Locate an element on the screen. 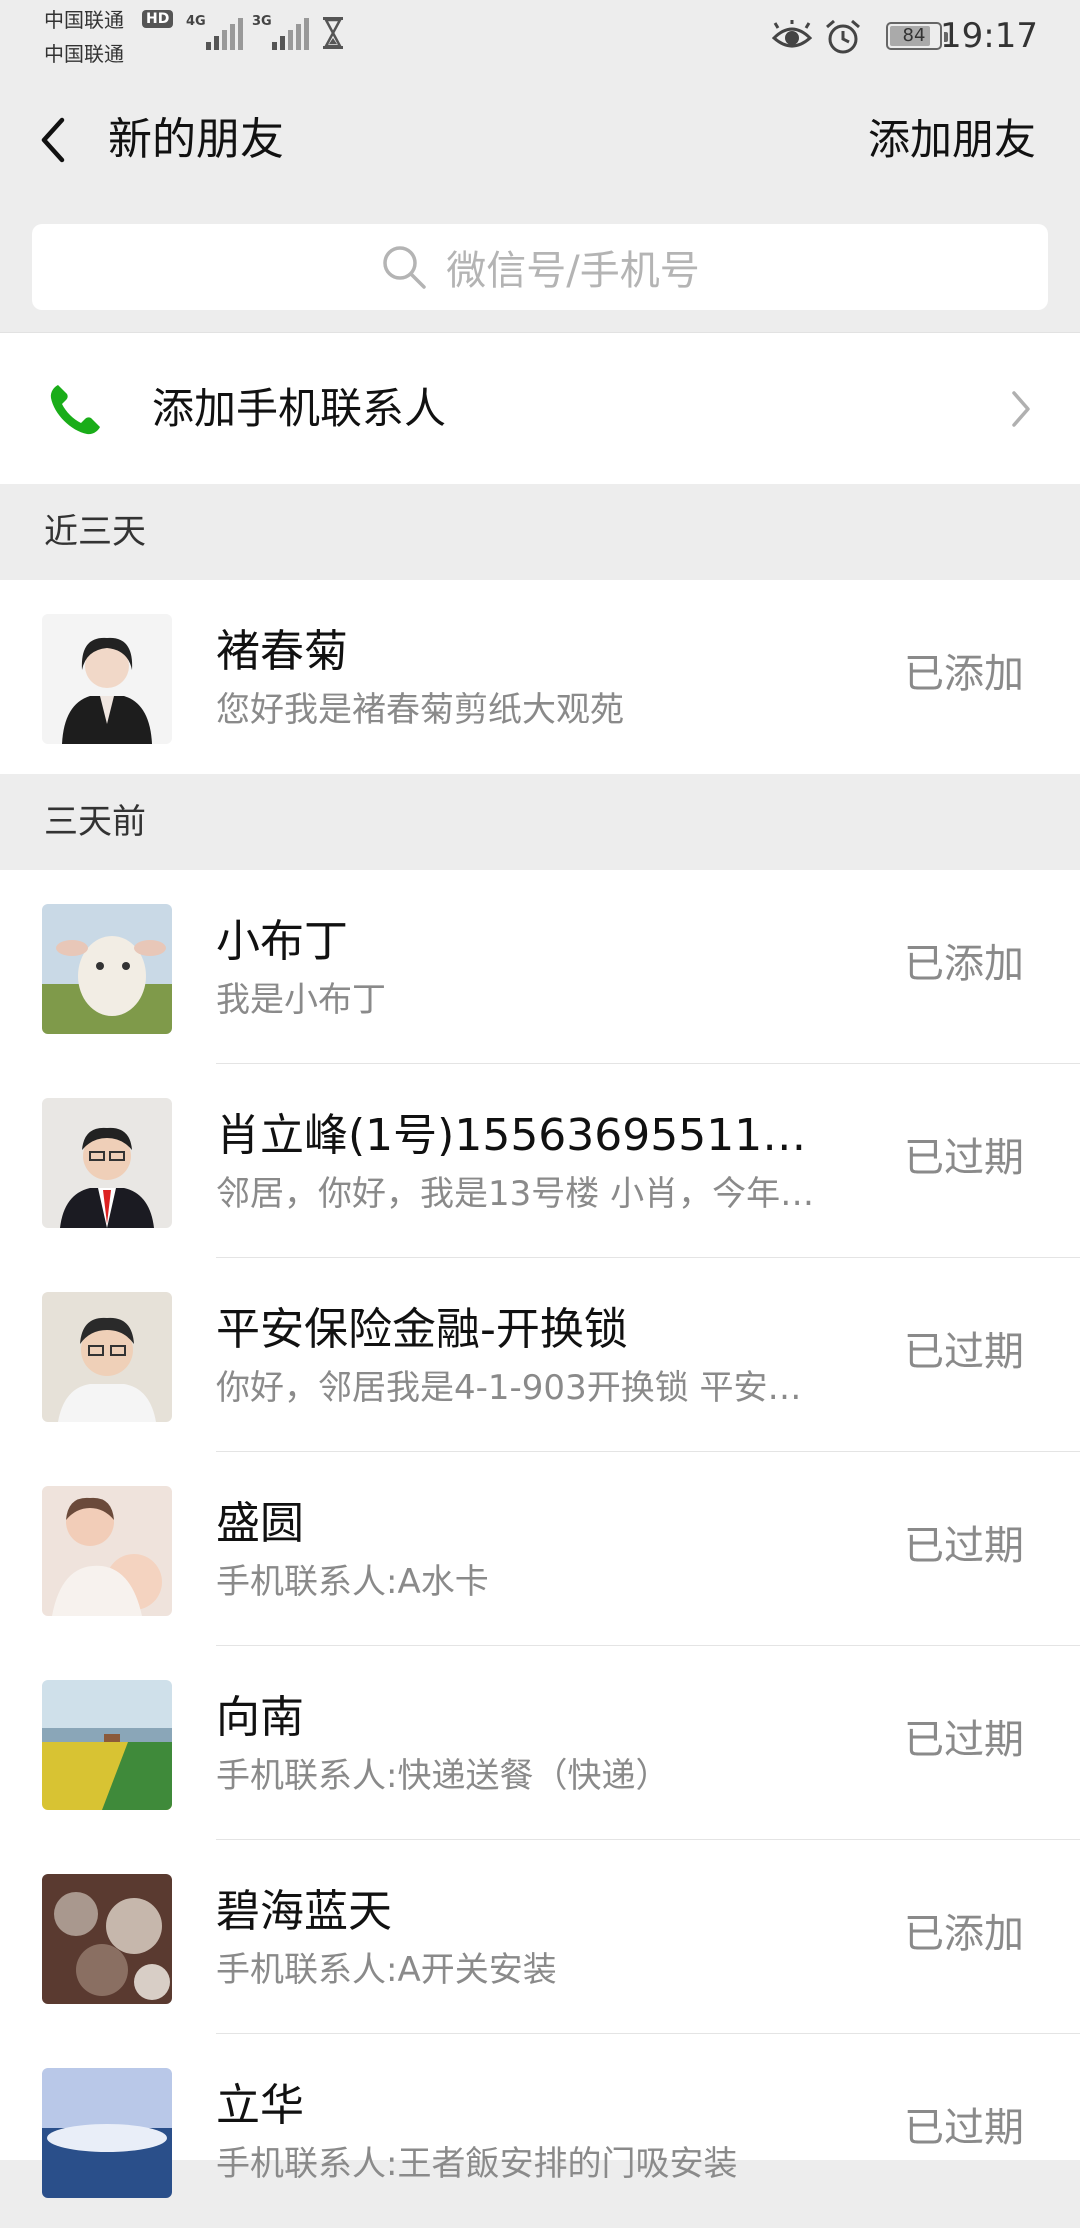 The height and width of the screenshot is (2228, 1080). list-item: 立华 手机联系人:王者飯安排的门吸安装 已过期 is located at coordinates (540, 2131).